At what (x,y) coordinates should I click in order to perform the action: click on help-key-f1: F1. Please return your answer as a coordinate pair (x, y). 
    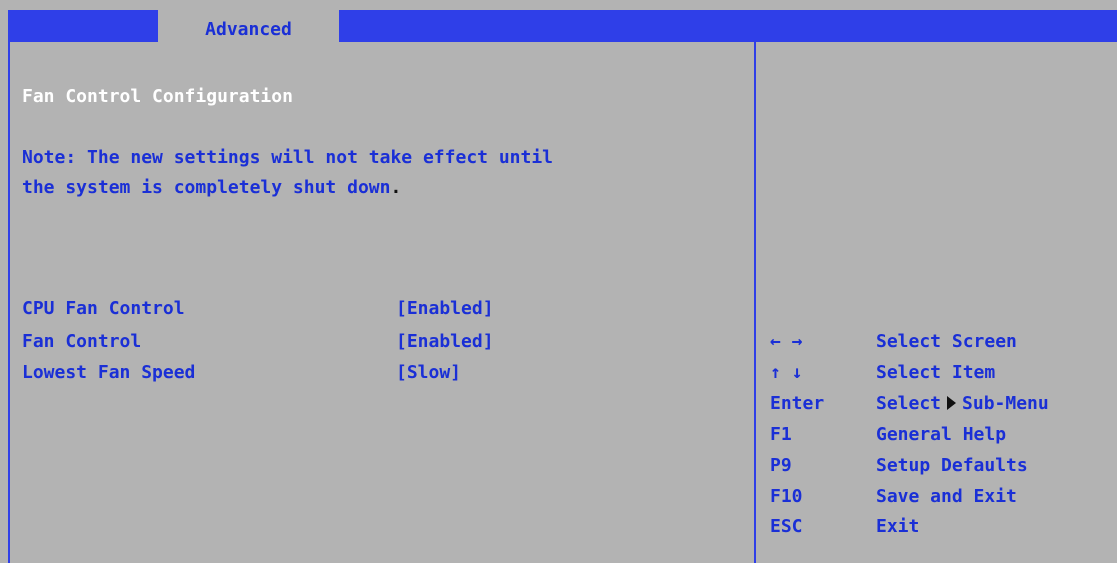
    Looking at the image, I should click on (781, 434).